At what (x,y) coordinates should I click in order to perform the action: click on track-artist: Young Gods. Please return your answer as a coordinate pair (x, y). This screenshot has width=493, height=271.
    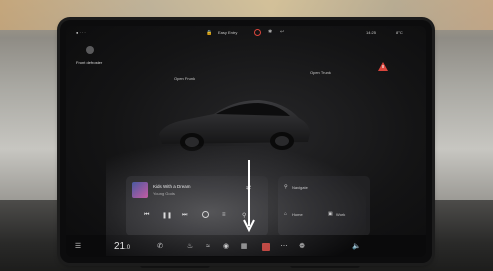
    Looking at the image, I should click on (164, 193).